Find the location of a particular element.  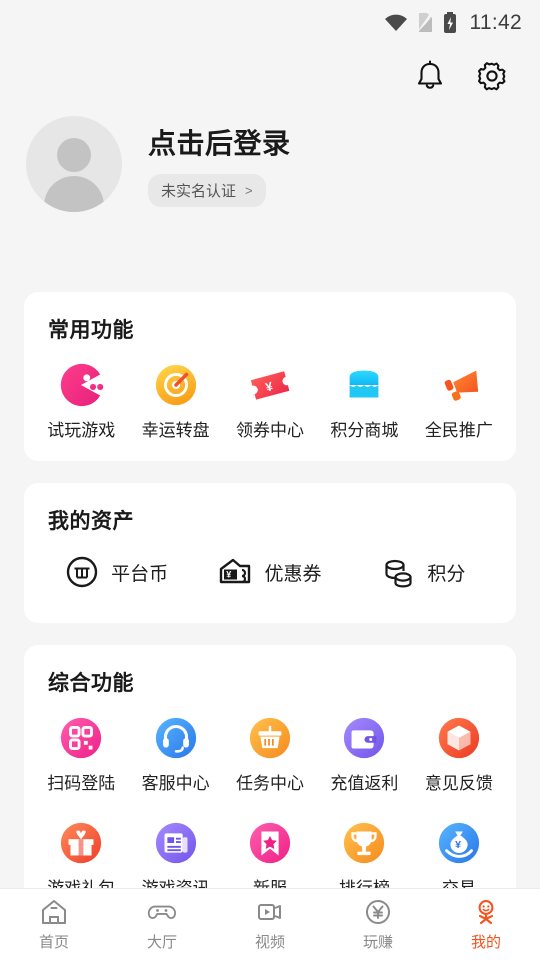

comprehensive-item-label: 游戏资讯 is located at coordinates (176, 881).